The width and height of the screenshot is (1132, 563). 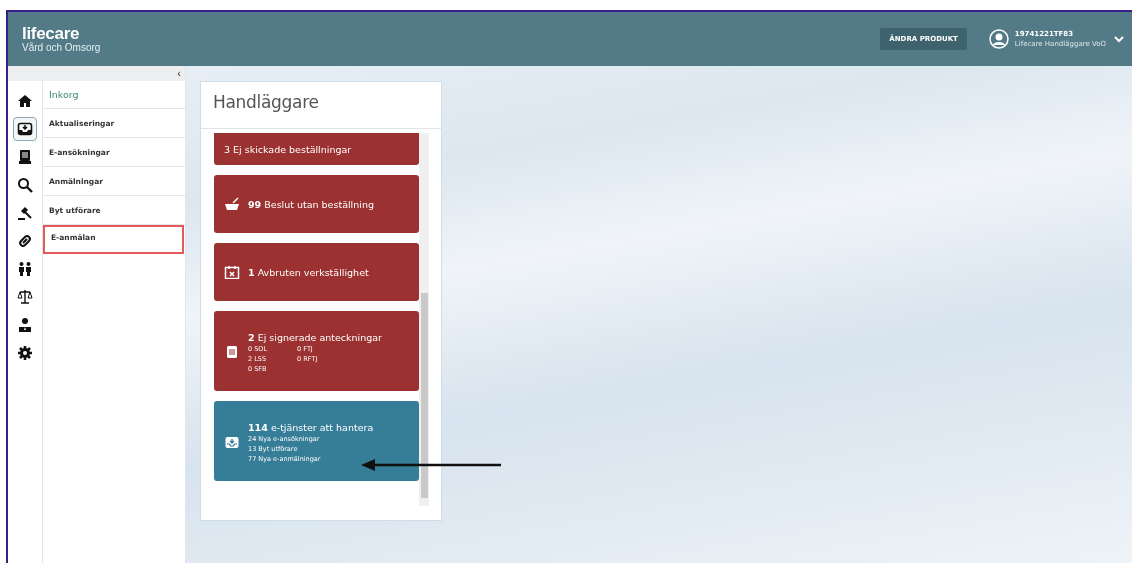 I want to click on gavel-icon, so click(x=25, y=213).